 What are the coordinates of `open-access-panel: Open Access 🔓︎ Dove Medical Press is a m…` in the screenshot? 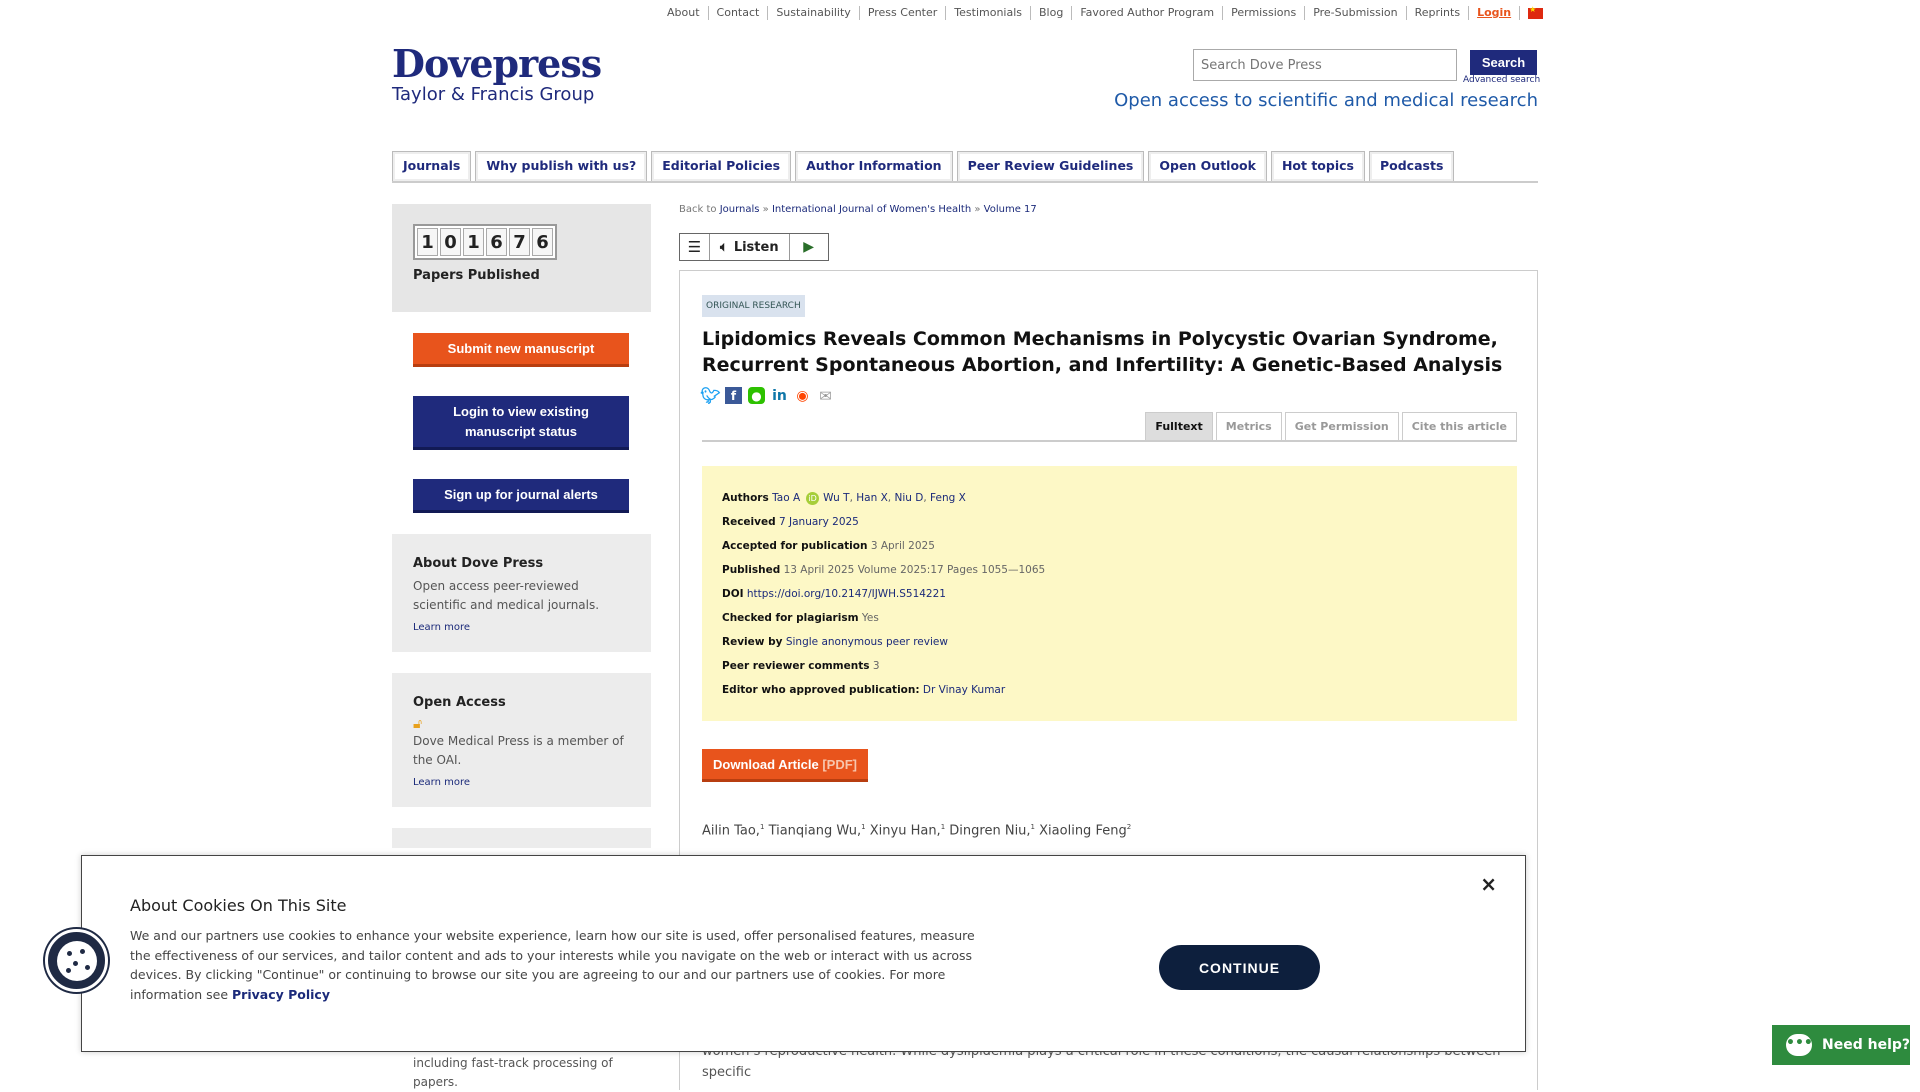 It's located at (521, 740).